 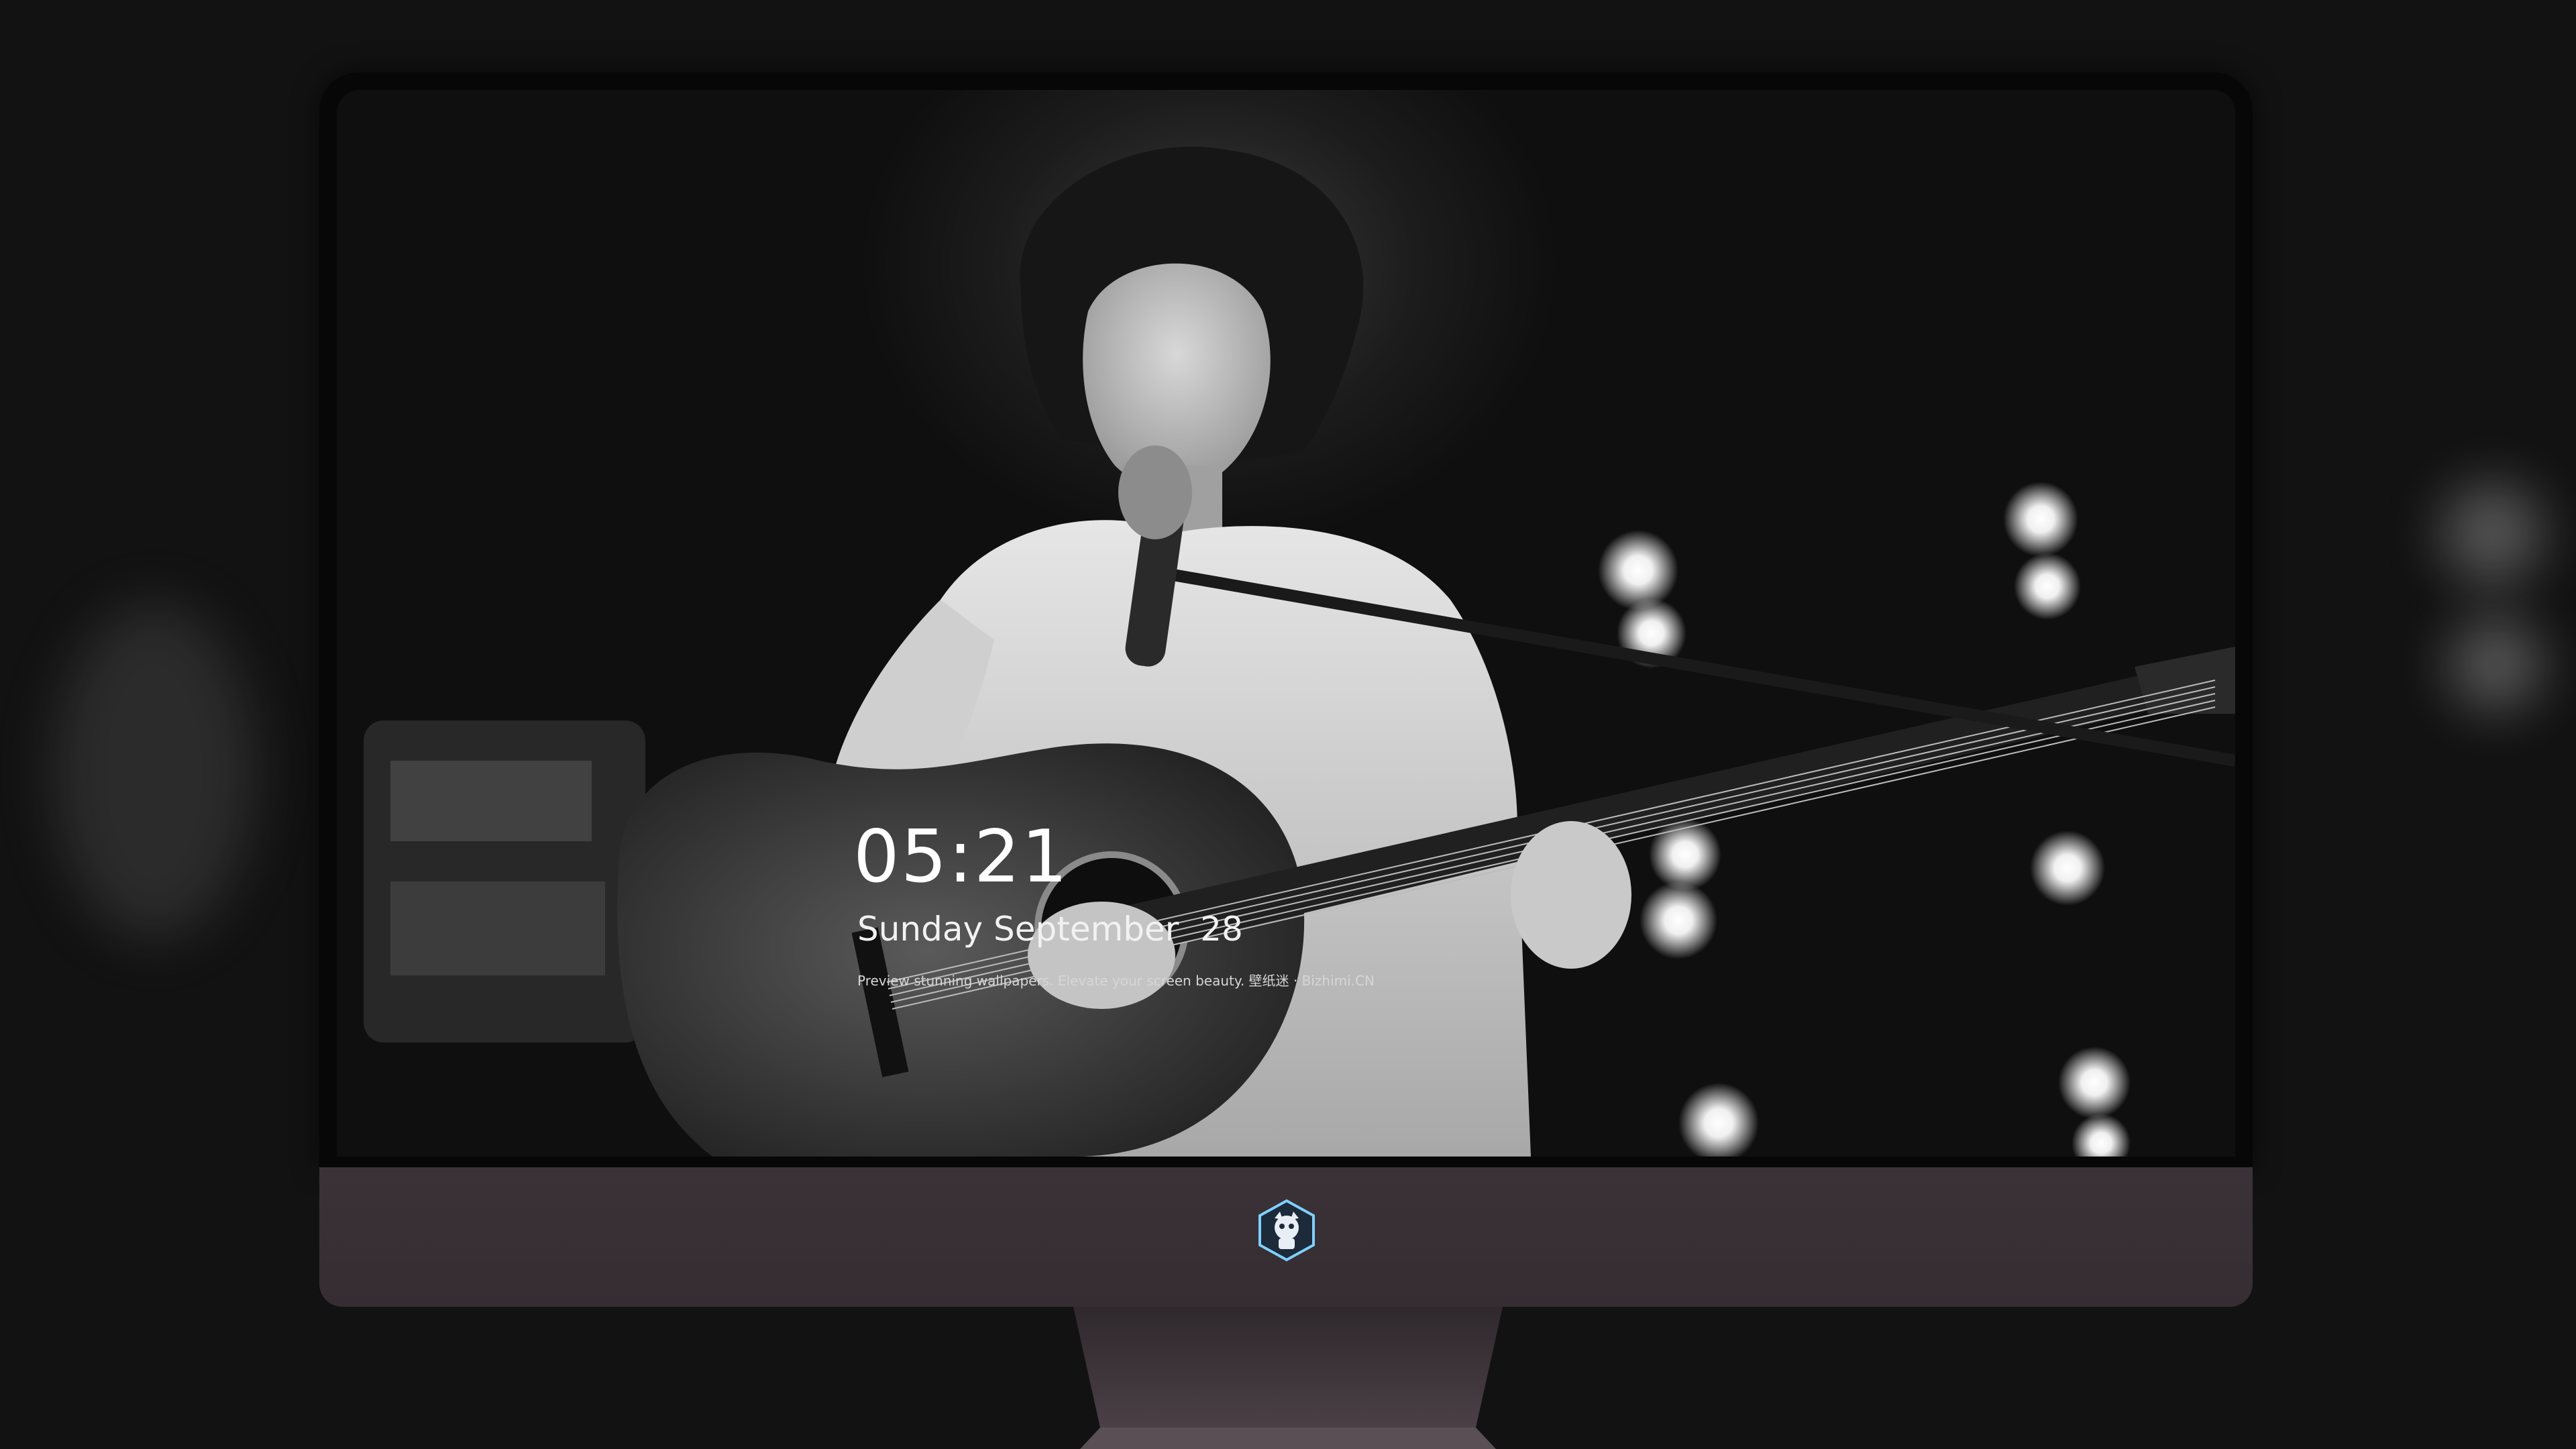 What do you see at coordinates (1288, 1378) in the screenshot?
I see `monitor-stand` at bounding box center [1288, 1378].